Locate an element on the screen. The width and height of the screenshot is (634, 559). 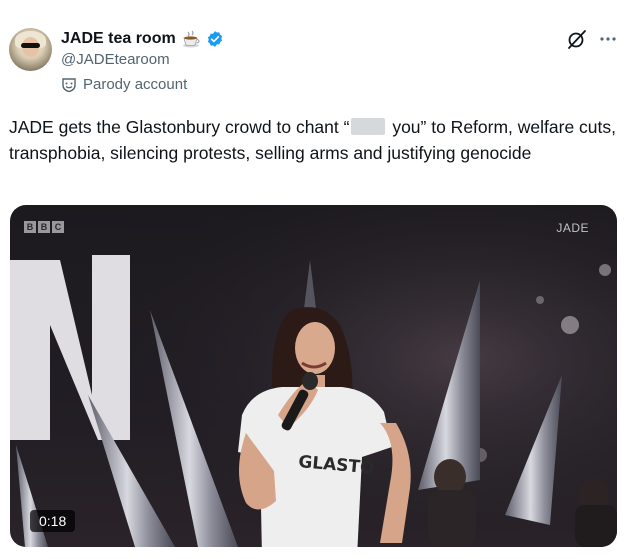
author-handle: @JADEtearoom is located at coordinates (115, 59).